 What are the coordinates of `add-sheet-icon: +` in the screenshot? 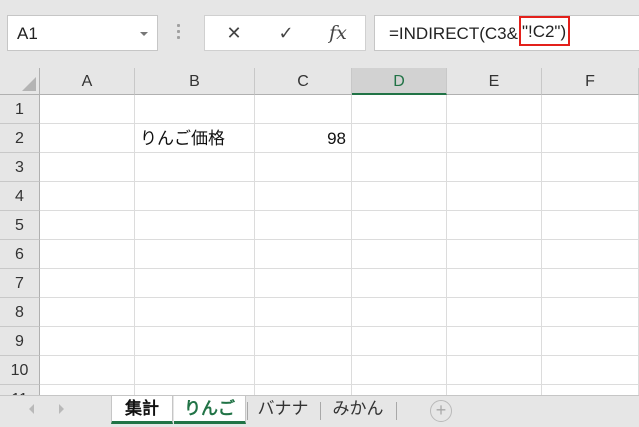 It's located at (441, 411).